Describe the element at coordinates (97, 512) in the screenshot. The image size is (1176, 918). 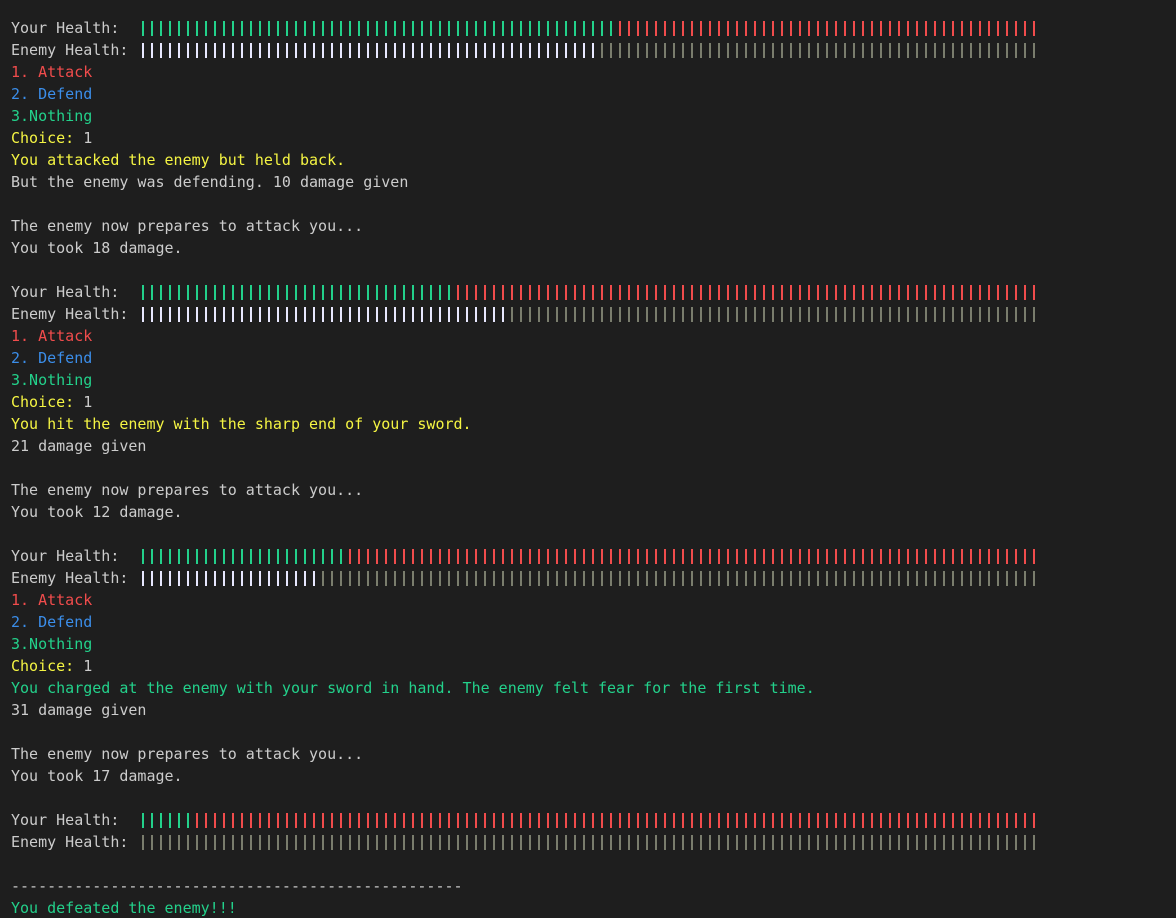
I see `damage-taken-message: You took 12 damage.` at that location.